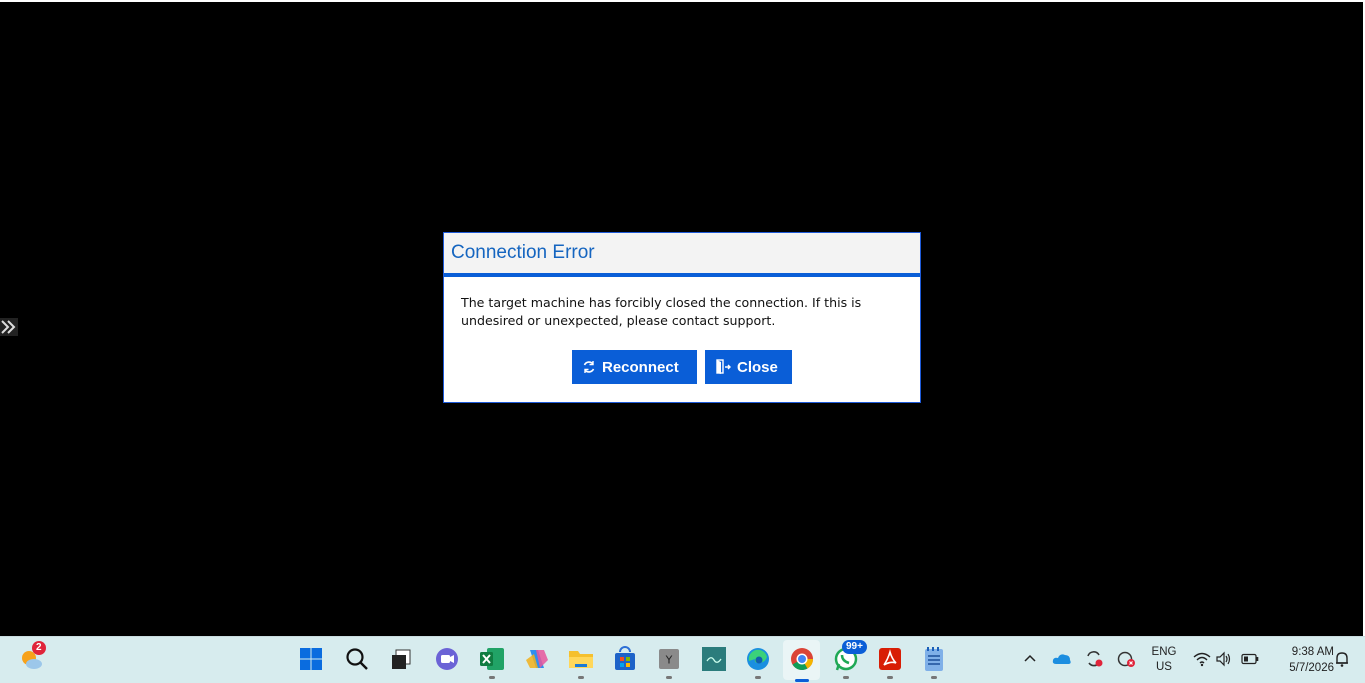 The width and height of the screenshot is (1365, 683). What do you see at coordinates (447, 659) in the screenshot?
I see `teams-icon` at bounding box center [447, 659].